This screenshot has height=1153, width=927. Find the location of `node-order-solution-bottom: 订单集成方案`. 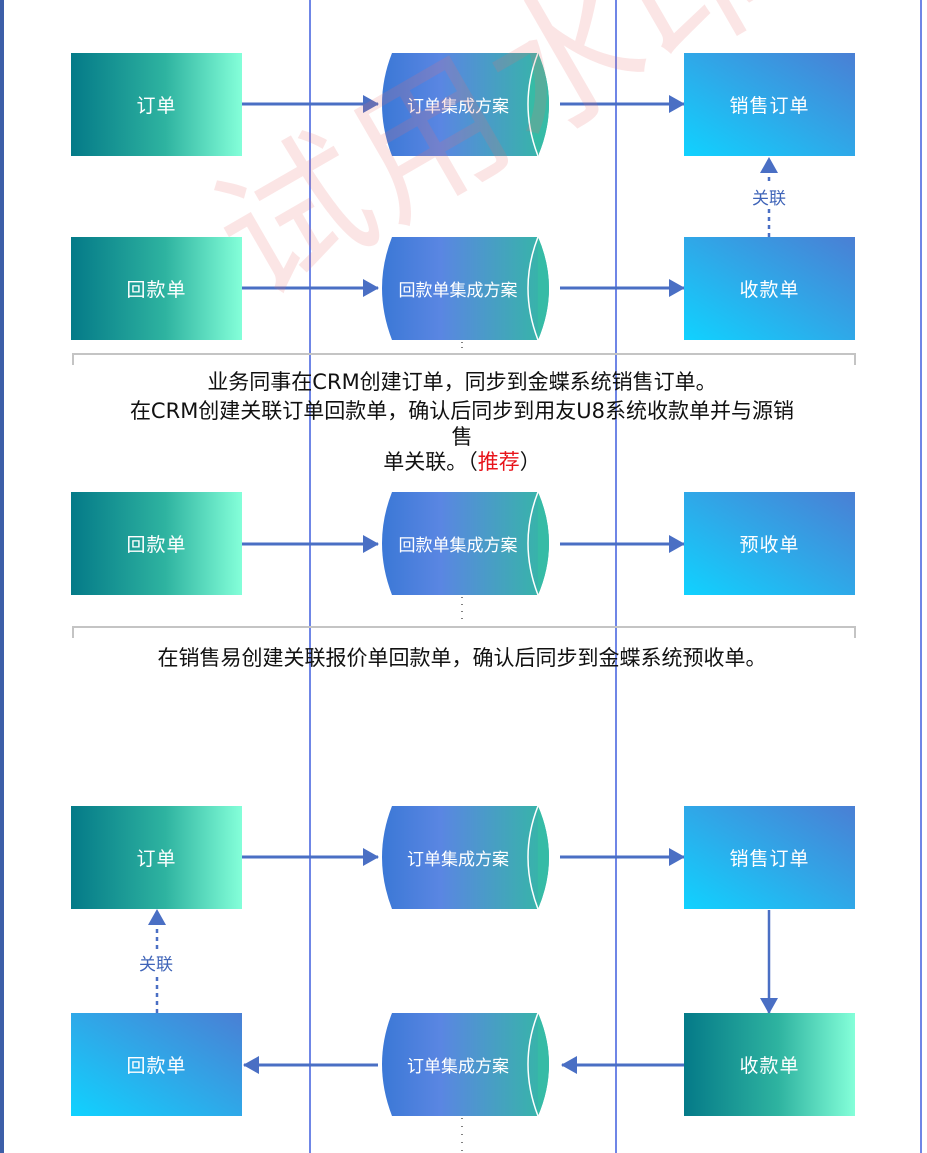

node-order-solution-bottom: 订单集成方案 is located at coordinates (469, 1064).